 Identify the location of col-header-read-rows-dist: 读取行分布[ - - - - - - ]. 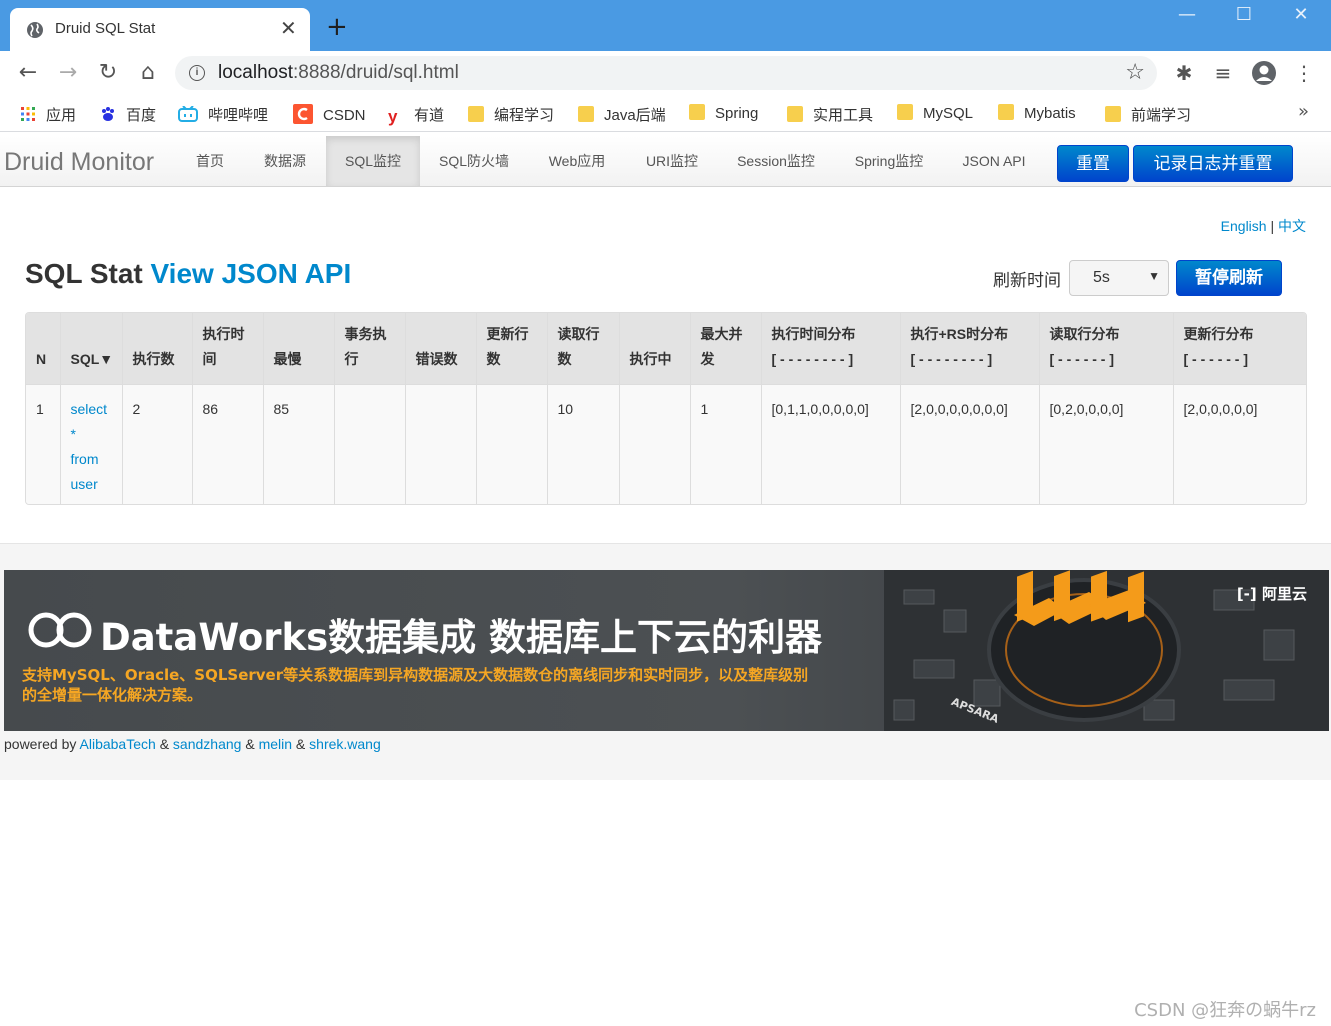
(1105, 348).